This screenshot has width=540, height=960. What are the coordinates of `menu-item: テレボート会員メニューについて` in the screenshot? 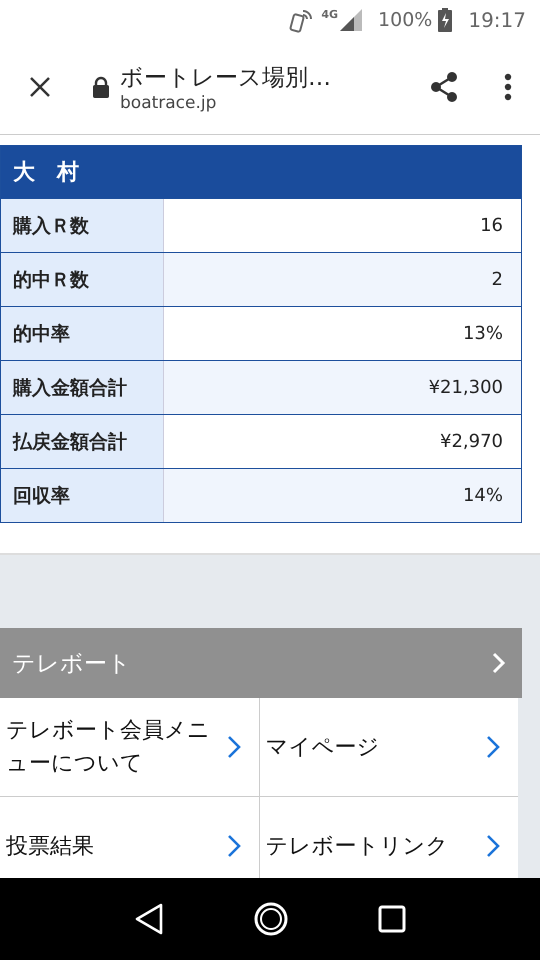 It's located at (129, 747).